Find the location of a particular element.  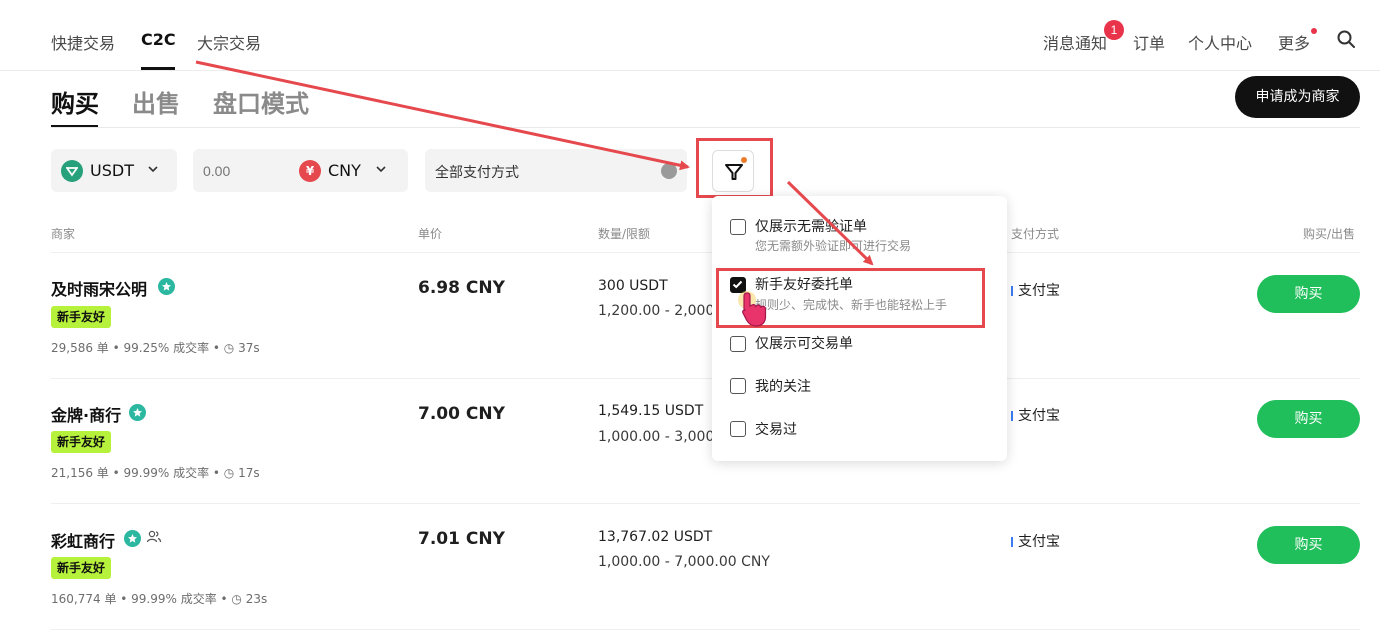

arrow-to-filter-button is located at coordinates (442, 115).